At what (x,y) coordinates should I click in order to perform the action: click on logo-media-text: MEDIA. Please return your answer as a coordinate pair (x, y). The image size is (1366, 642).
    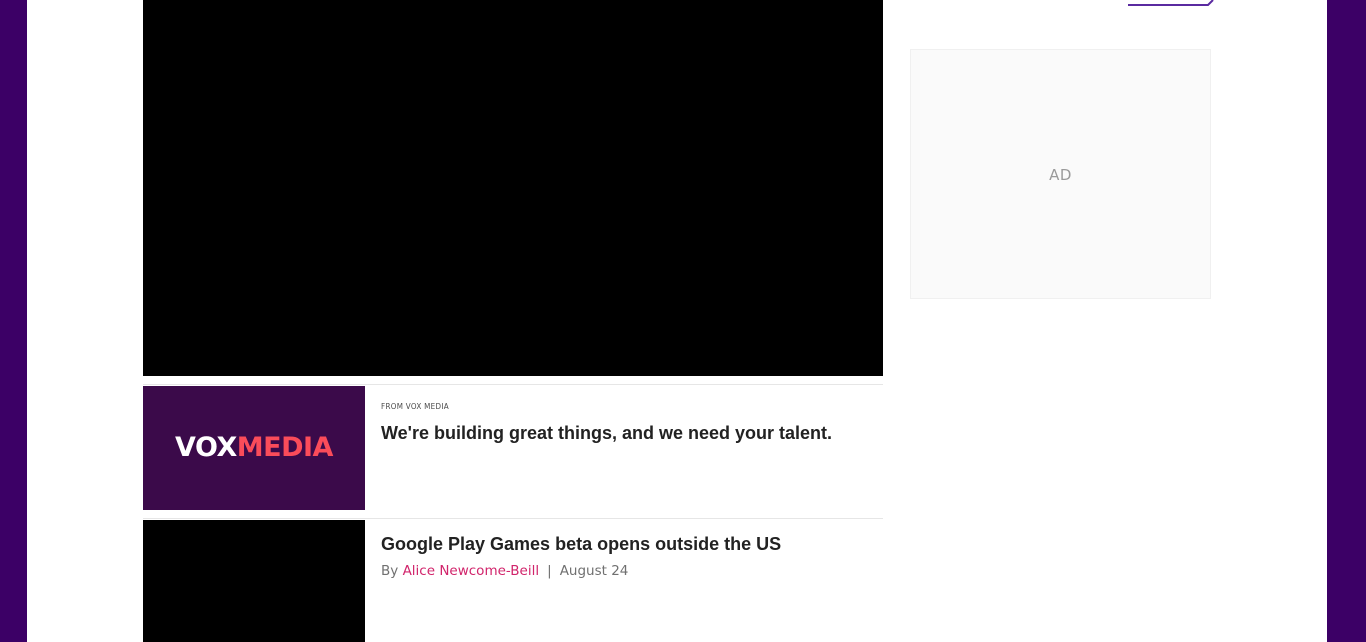
    Looking at the image, I should click on (285, 447).